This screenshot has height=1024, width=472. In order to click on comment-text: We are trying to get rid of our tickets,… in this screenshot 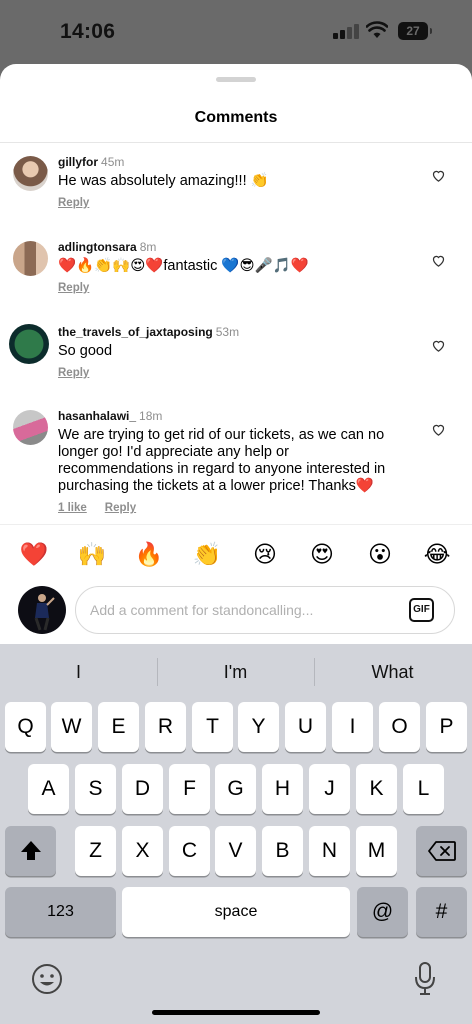, I will do `click(222, 460)`.